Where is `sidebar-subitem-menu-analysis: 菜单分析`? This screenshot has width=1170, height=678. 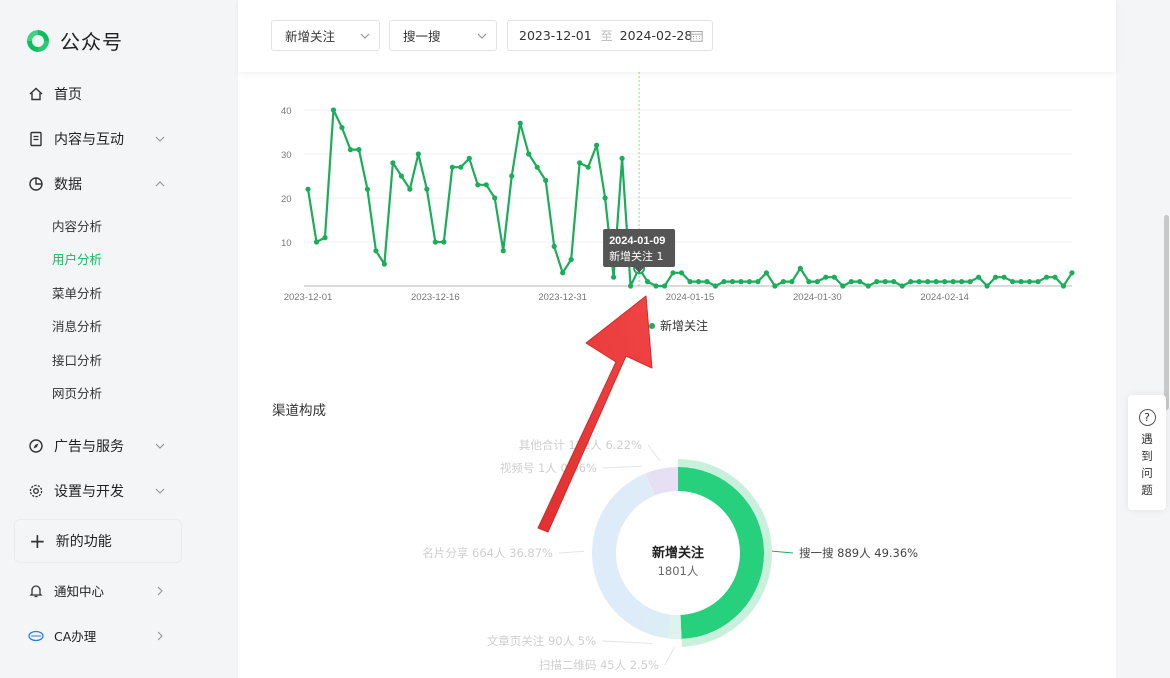
sidebar-subitem-menu-analysis: 菜单分析 is located at coordinates (77, 292).